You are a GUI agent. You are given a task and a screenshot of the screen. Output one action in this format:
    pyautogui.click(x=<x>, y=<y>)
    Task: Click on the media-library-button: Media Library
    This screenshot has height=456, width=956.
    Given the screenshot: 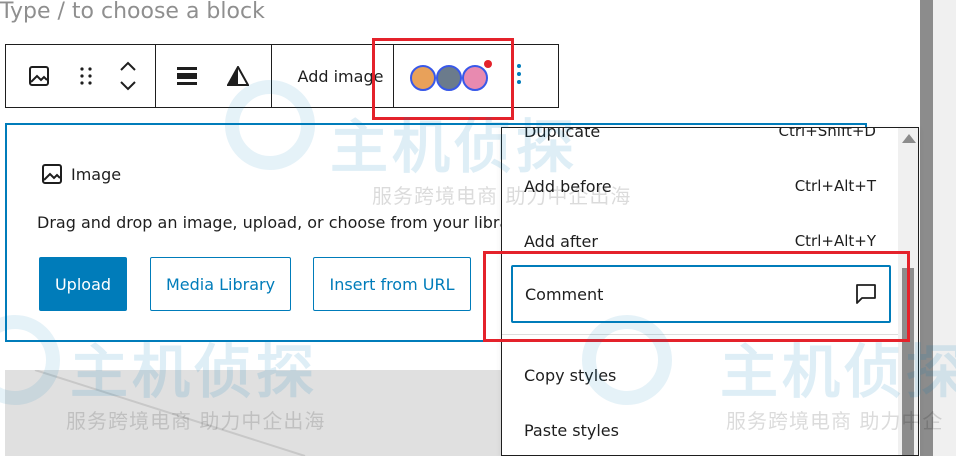 What is the action you would take?
    pyautogui.click(x=220, y=284)
    